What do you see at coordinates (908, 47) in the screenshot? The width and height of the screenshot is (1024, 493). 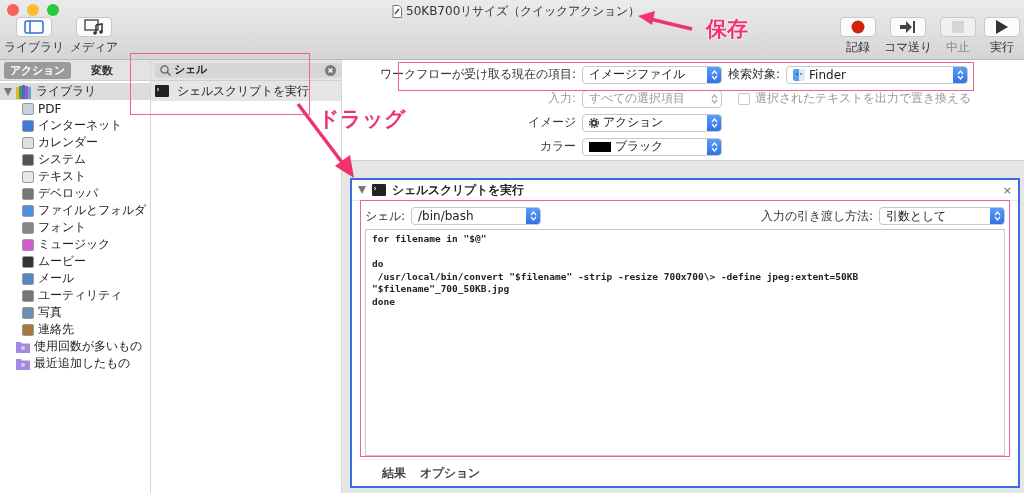 I see `toolbar-label: コマ送り` at bounding box center [908, 47].